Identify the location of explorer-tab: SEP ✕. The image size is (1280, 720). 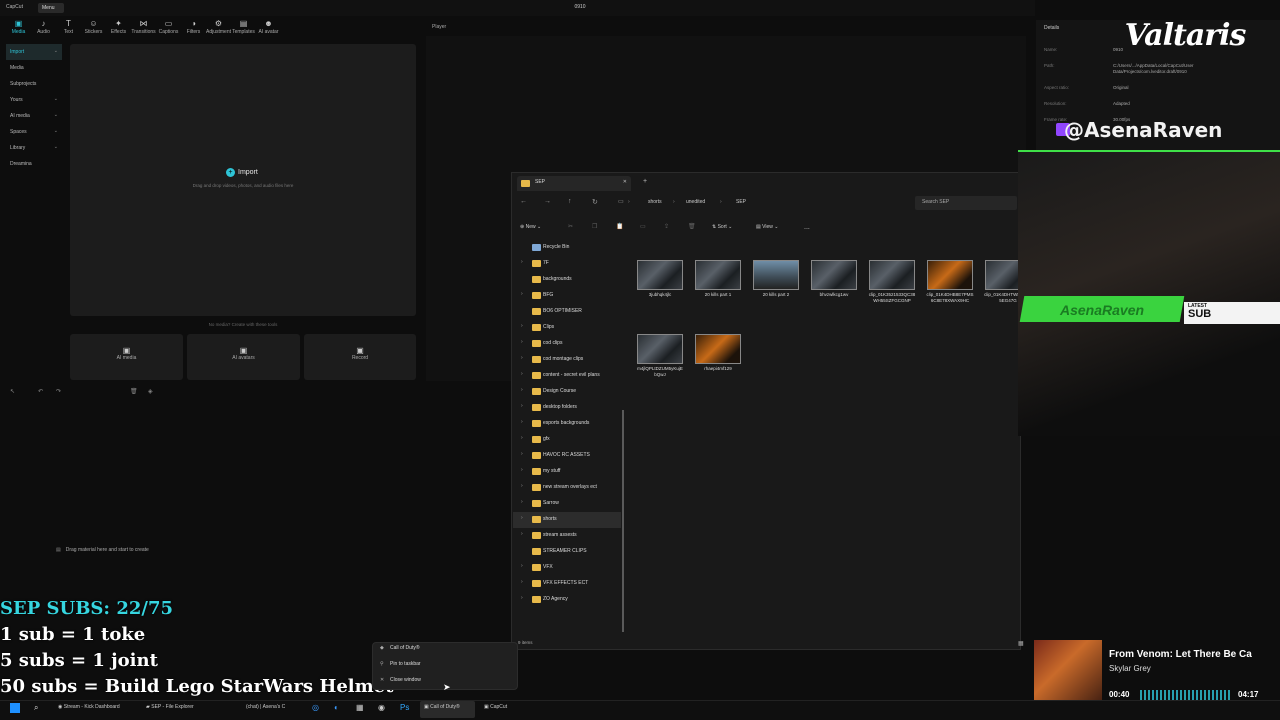
(574, 183).